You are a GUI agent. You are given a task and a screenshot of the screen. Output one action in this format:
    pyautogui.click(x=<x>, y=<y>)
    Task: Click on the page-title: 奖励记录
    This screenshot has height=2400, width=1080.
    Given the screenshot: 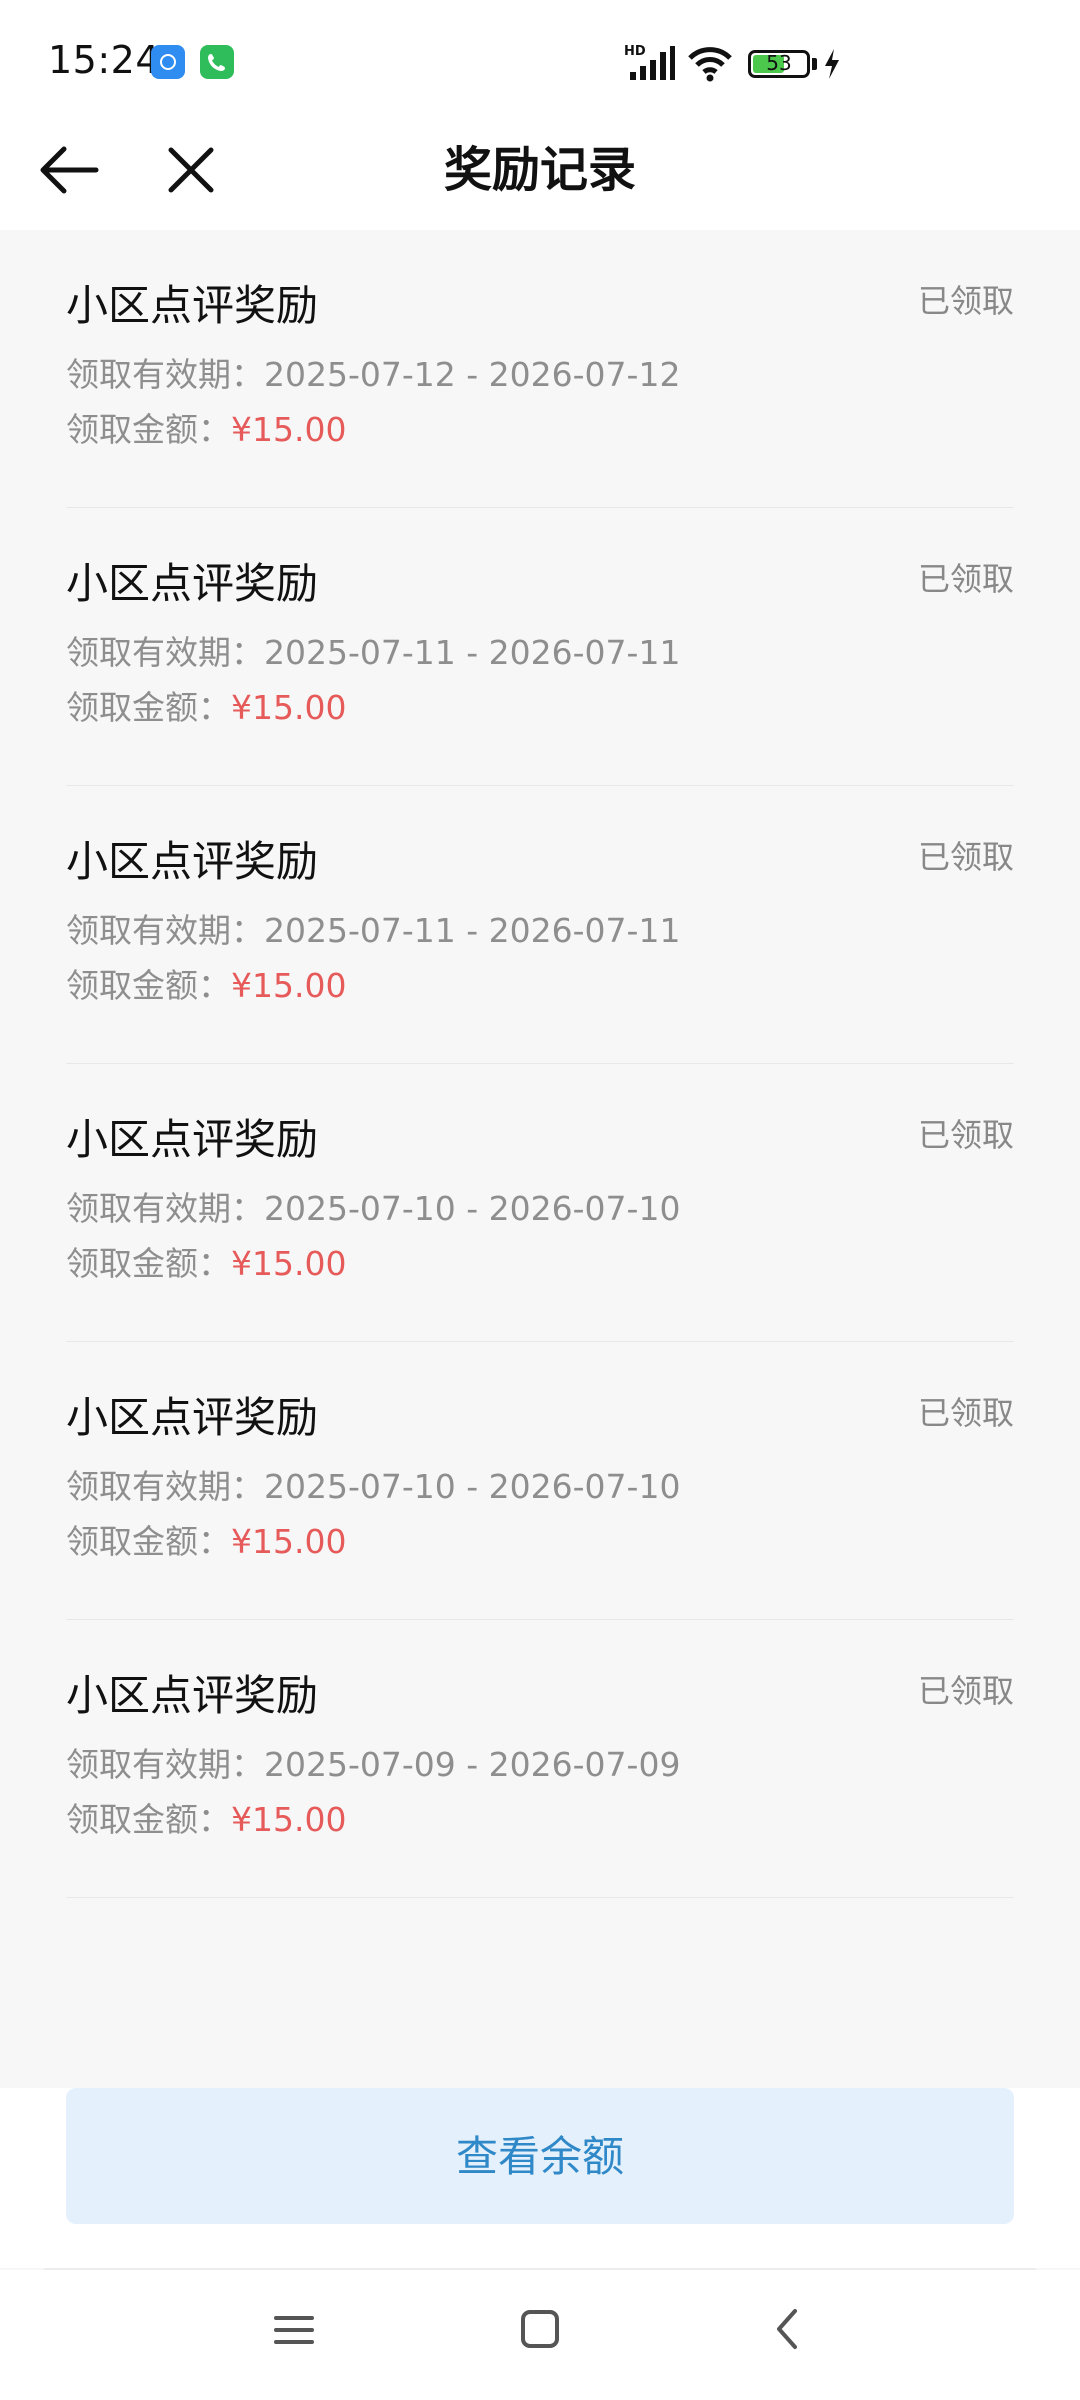 What is the action you would take?
    pyautogui.click(x=539, y=170)
    